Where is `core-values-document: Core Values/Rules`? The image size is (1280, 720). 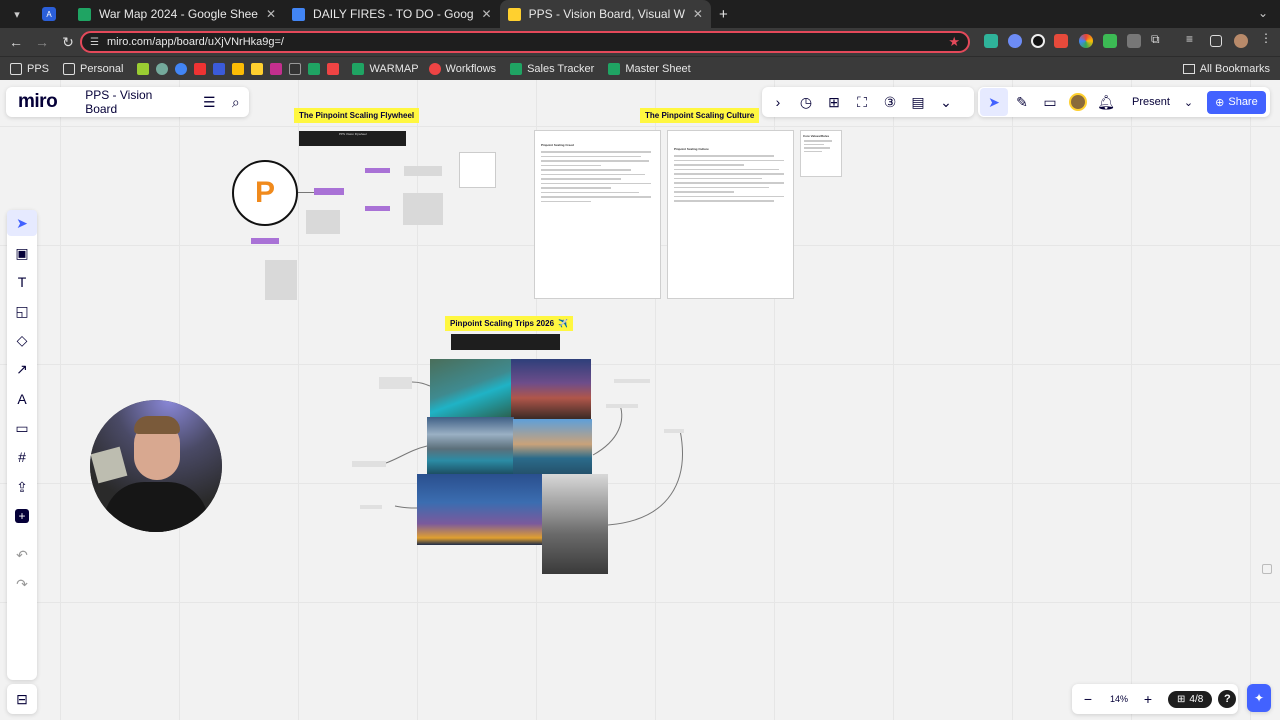 core-values-document: Core Values/Rules is located at coordinates (821, 153).